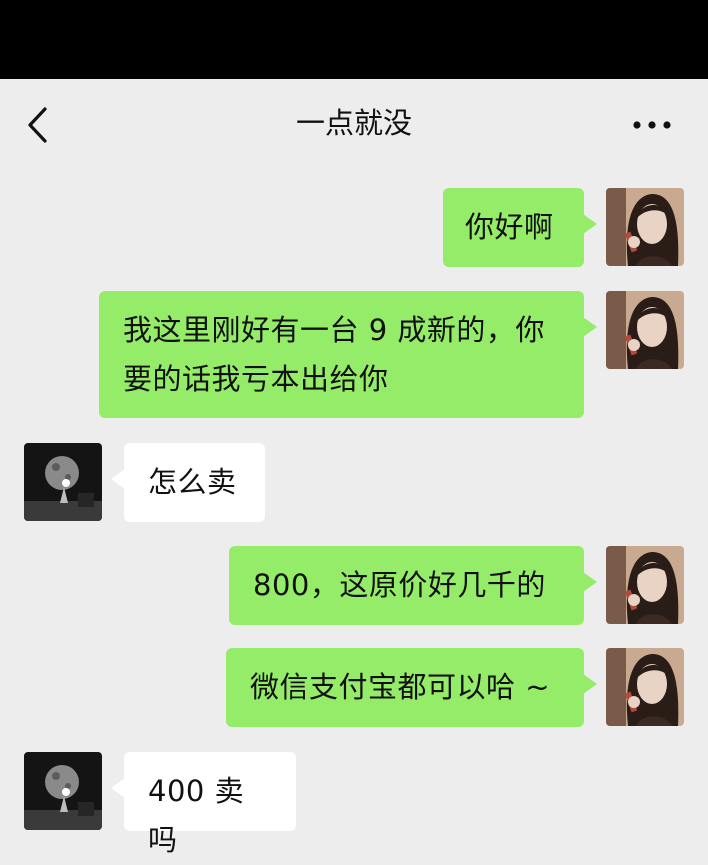  What do you see at coordinates (348, 354) in the screenshot?
I see `sent-message-bubble: 我这里刚好有一台 9 成新的，你 要的话我亏本出给你` at bounding box center [348, 354].